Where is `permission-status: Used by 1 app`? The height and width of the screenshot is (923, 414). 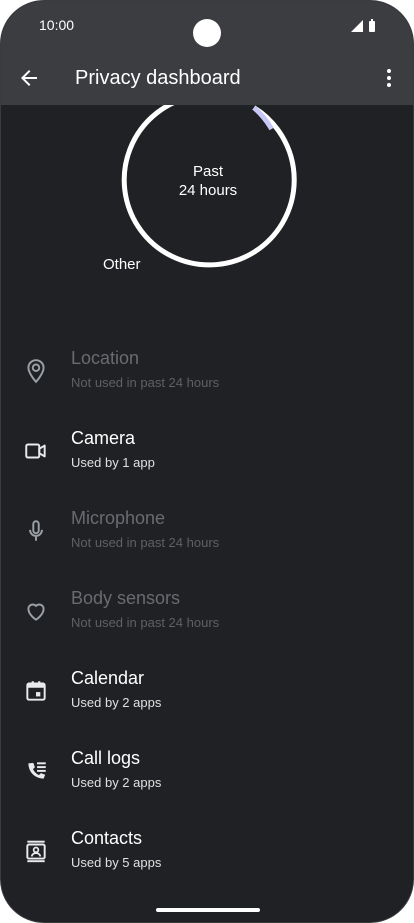
permission-status: Used by 1 app is located at coordinates (113, 462).